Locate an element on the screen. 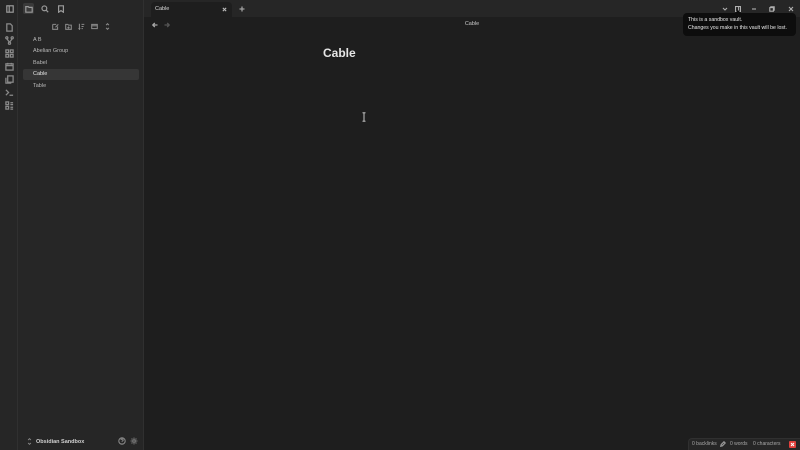 The width and height of the screenshot is (800, 450). sidebar-tab-header is located at coordinates (74, 8).